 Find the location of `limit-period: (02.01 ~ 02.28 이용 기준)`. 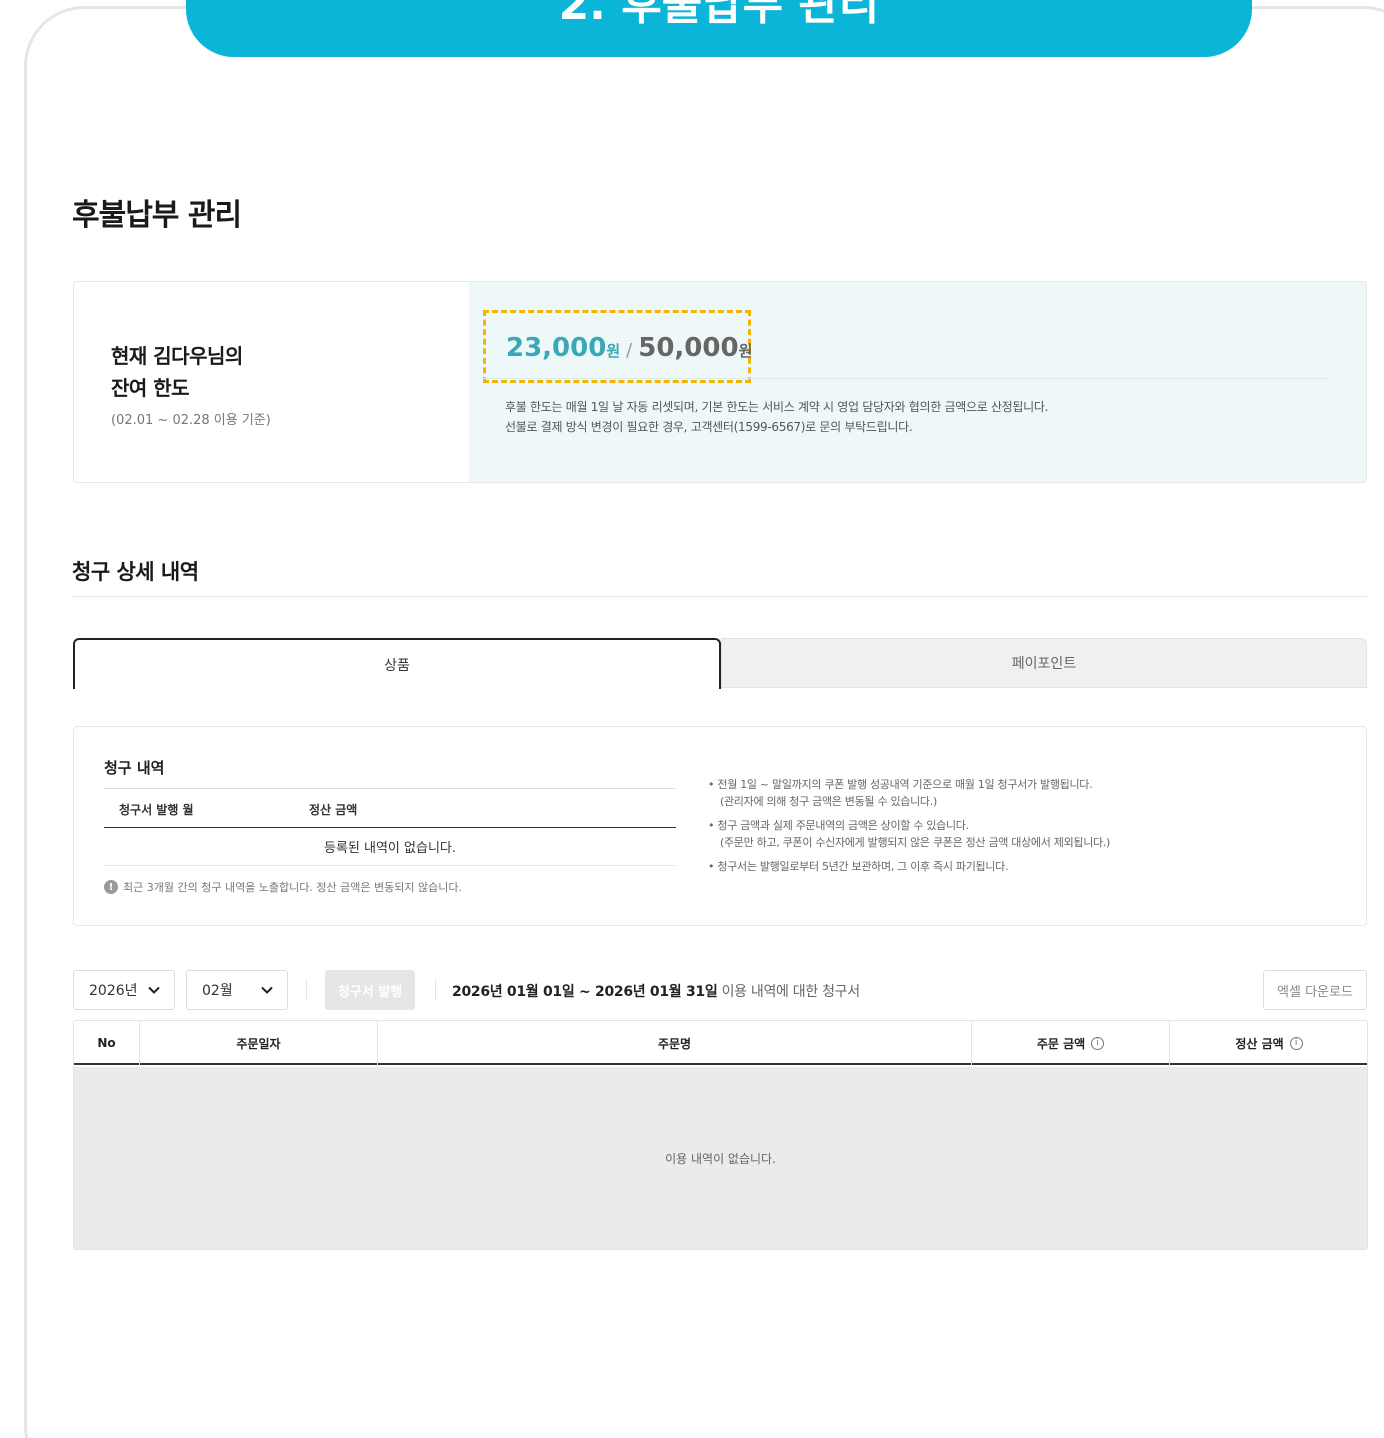

limit-period: (02.01 ~ 02.28 이용 기준) is located at coordinates (191, 420).